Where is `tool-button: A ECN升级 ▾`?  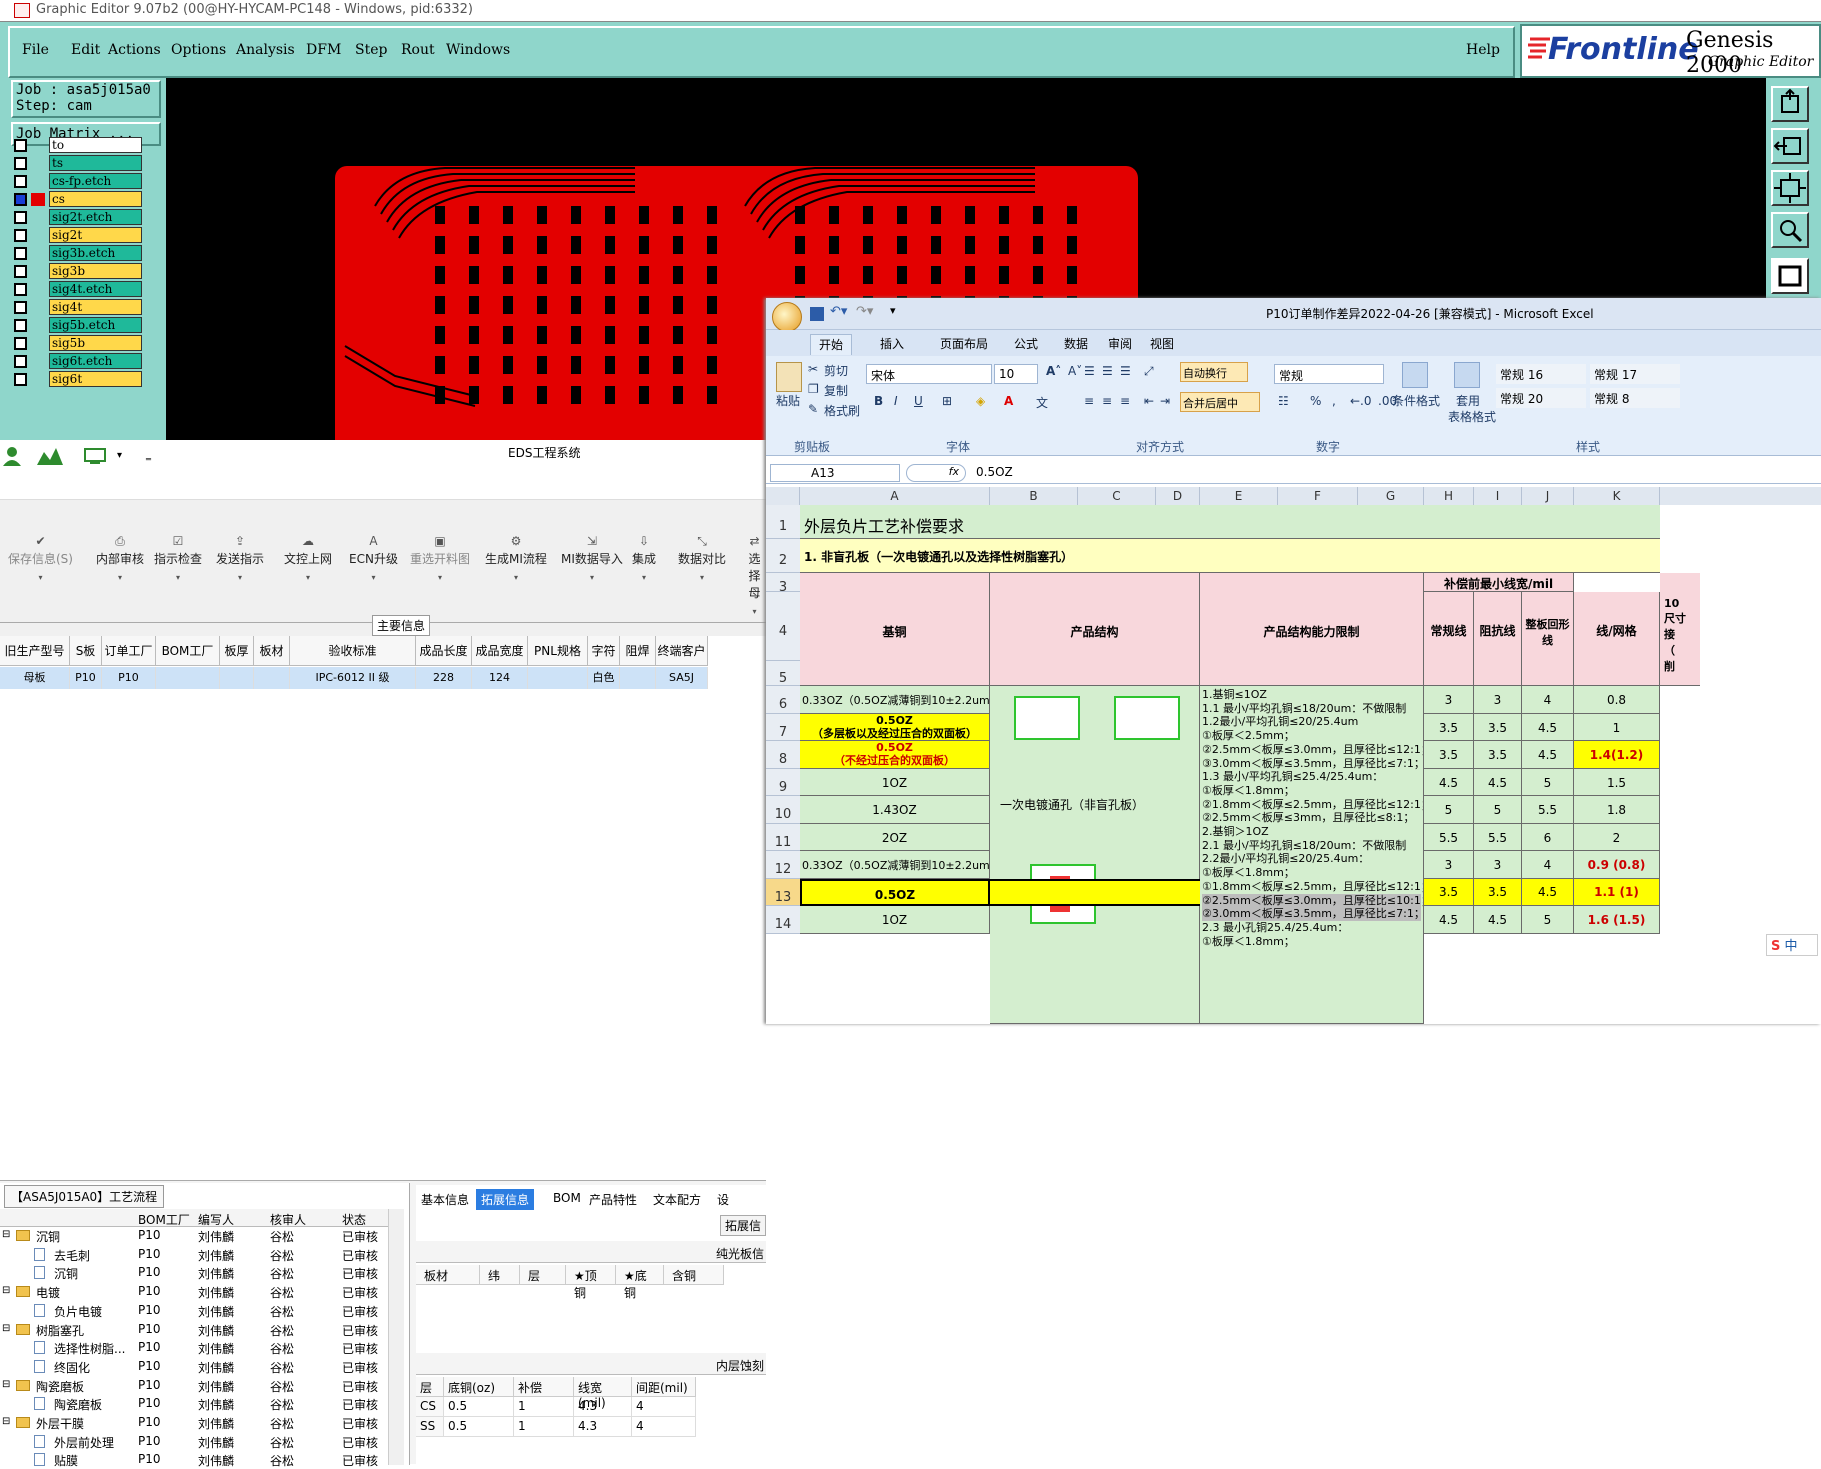 tool-button: A ECN升级 ▾ is located at coordinates (373, 558).